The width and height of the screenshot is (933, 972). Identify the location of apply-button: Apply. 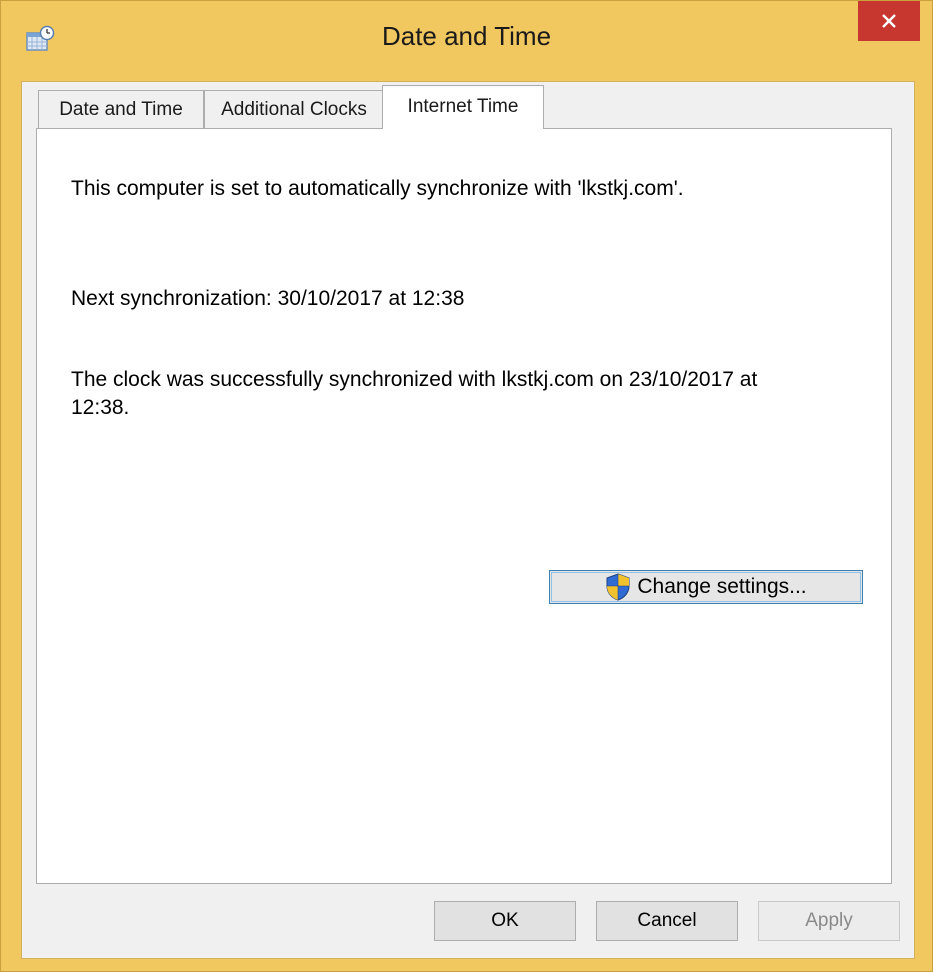
(829, 921).